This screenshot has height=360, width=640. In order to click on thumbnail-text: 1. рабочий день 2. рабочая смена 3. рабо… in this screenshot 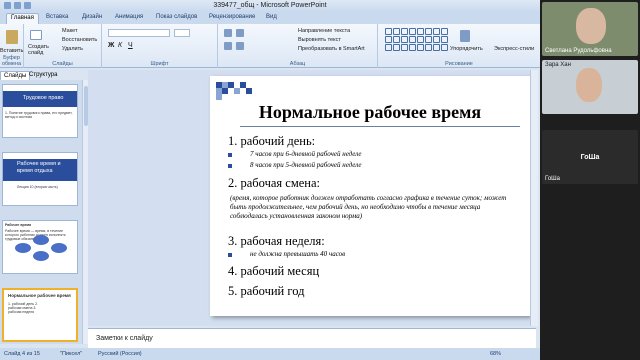, I will do `click(23, 308)`.